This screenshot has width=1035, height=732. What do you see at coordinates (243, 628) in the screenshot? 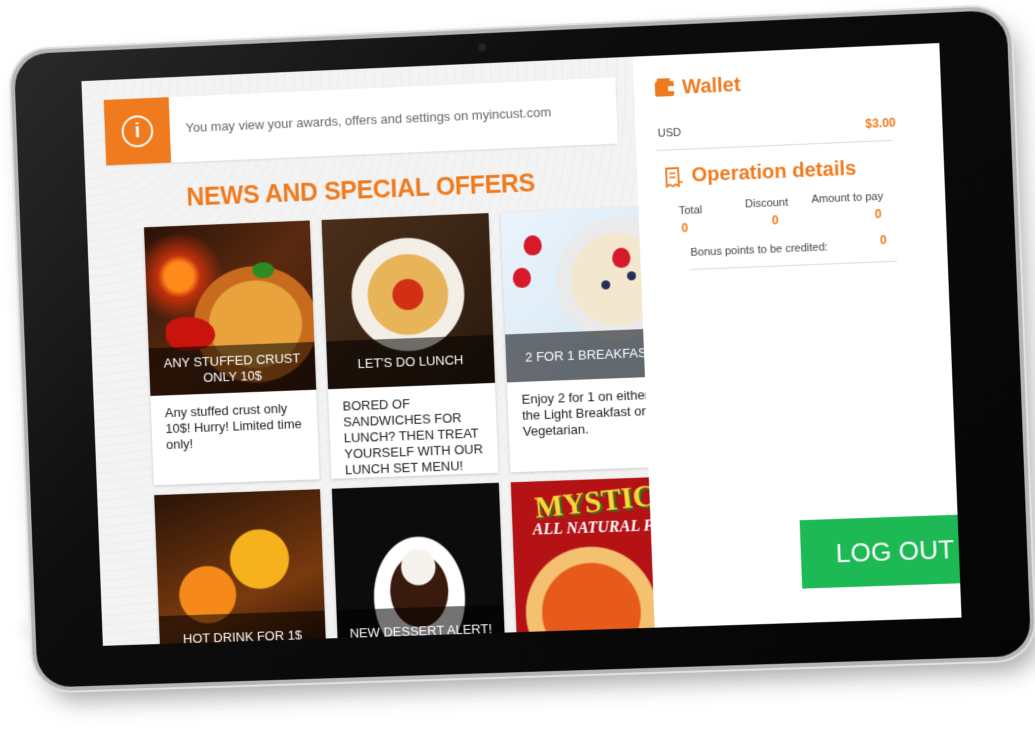
I see `offer-overlay-title: HOT DRINK FOR 1$` at bounding box center [243, 628].